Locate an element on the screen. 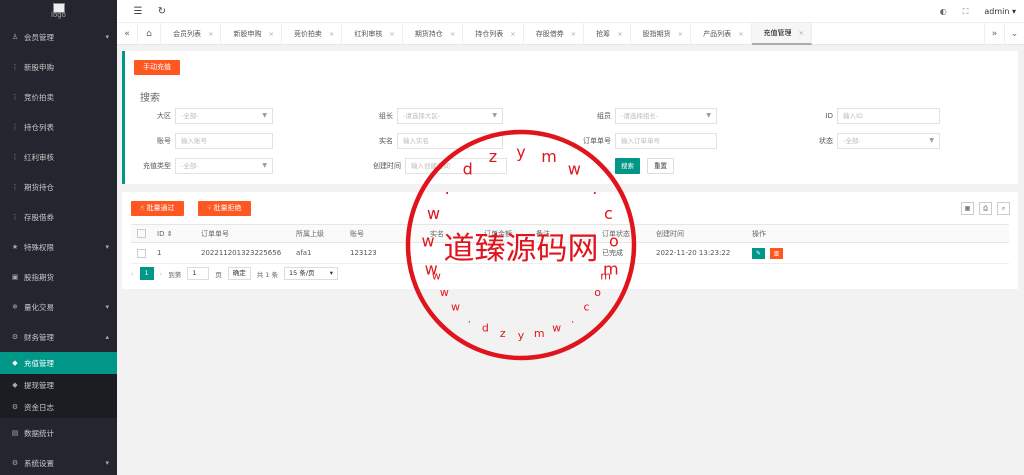 The width and height of the screenshot is (1024, 475). tab-item: 期货持仓 × is located at coordinates (433, 33).